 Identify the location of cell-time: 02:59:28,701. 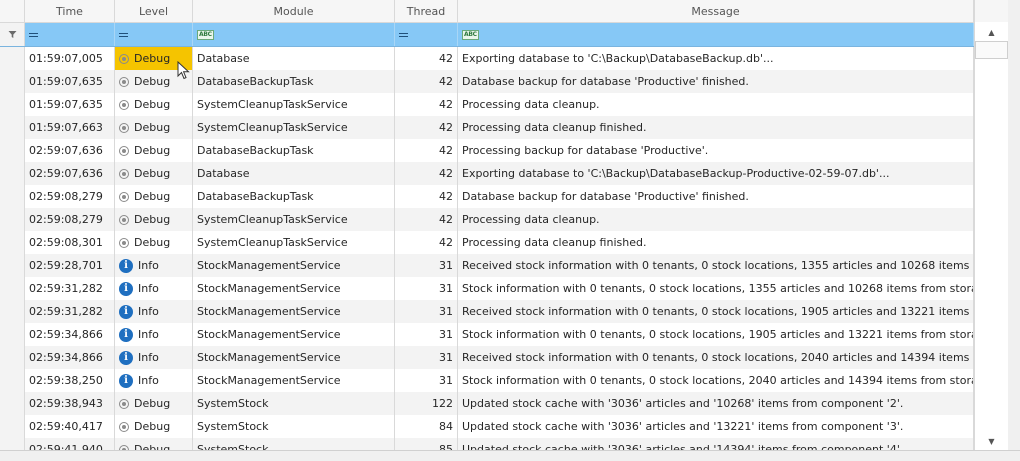
(70, 265).